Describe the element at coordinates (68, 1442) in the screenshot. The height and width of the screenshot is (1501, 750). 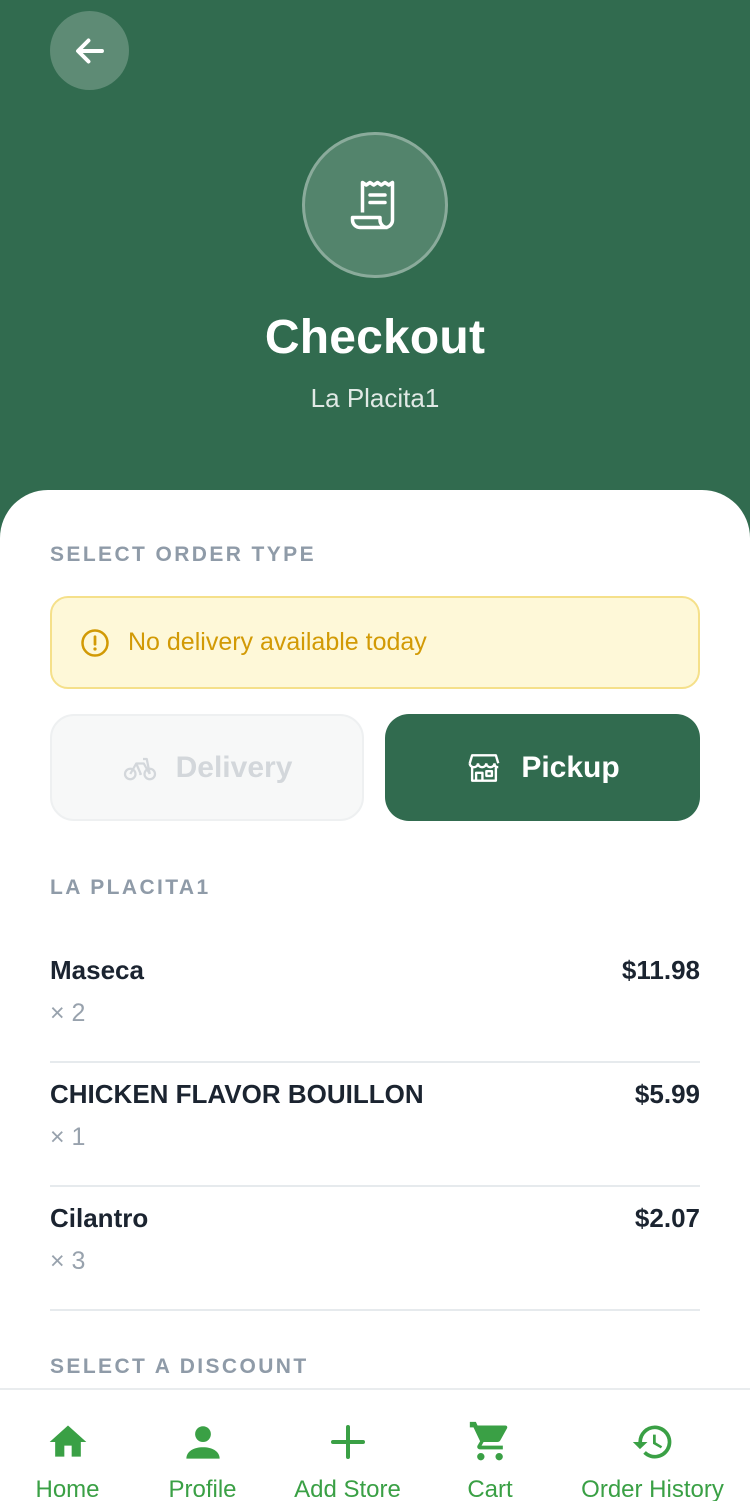
I see `home-icon` at that location.